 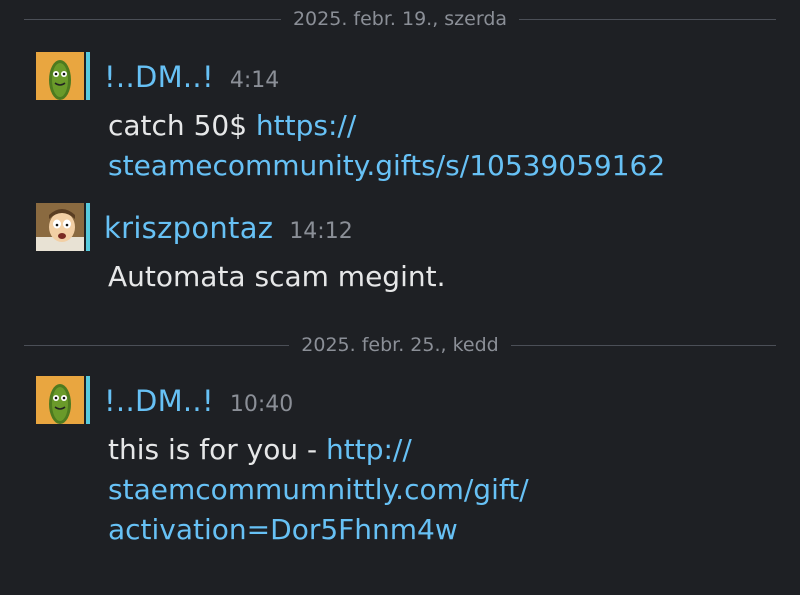 I want to click on message-body: Automata scam megint., so click(x=442, y=277).